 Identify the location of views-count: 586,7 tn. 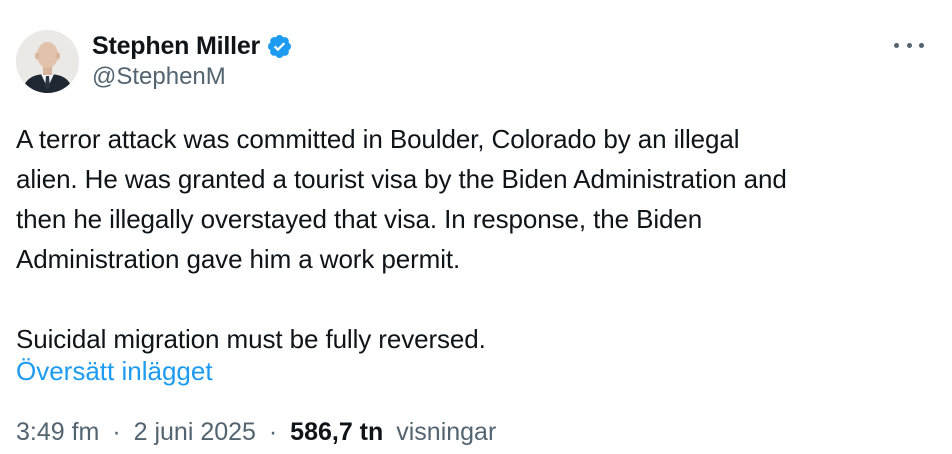
(336, 432).